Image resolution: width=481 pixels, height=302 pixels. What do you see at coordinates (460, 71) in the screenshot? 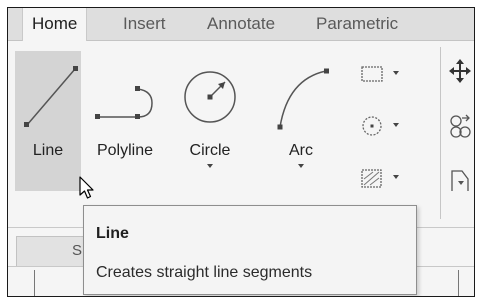
I see `move-icon` at bounding box center [460, 71].